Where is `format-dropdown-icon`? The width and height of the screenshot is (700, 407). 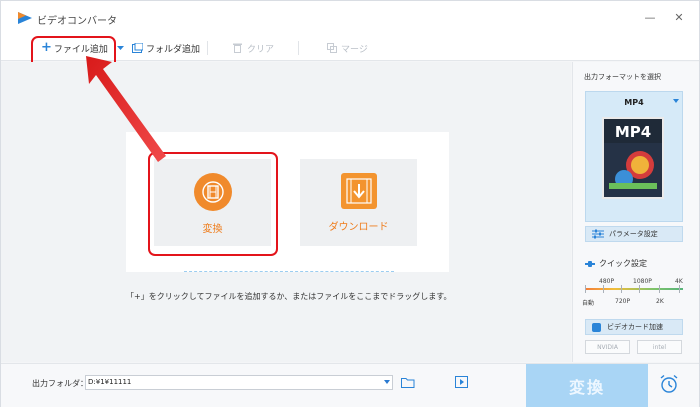 format-dropdown-icon is located at coordinates (676, 101).